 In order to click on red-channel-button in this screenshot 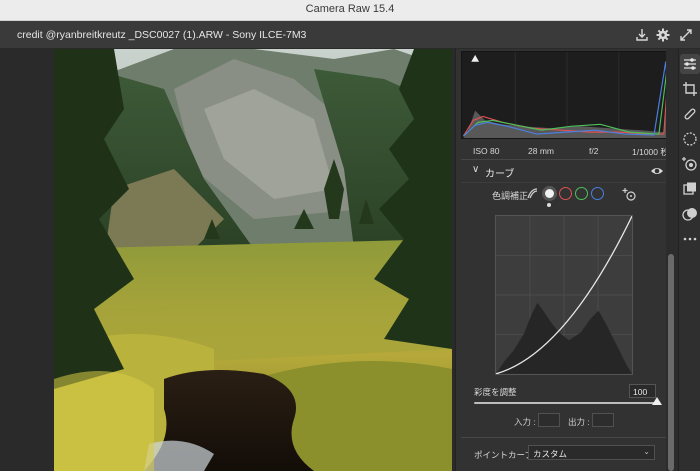, I will do `click(565, 193)`.